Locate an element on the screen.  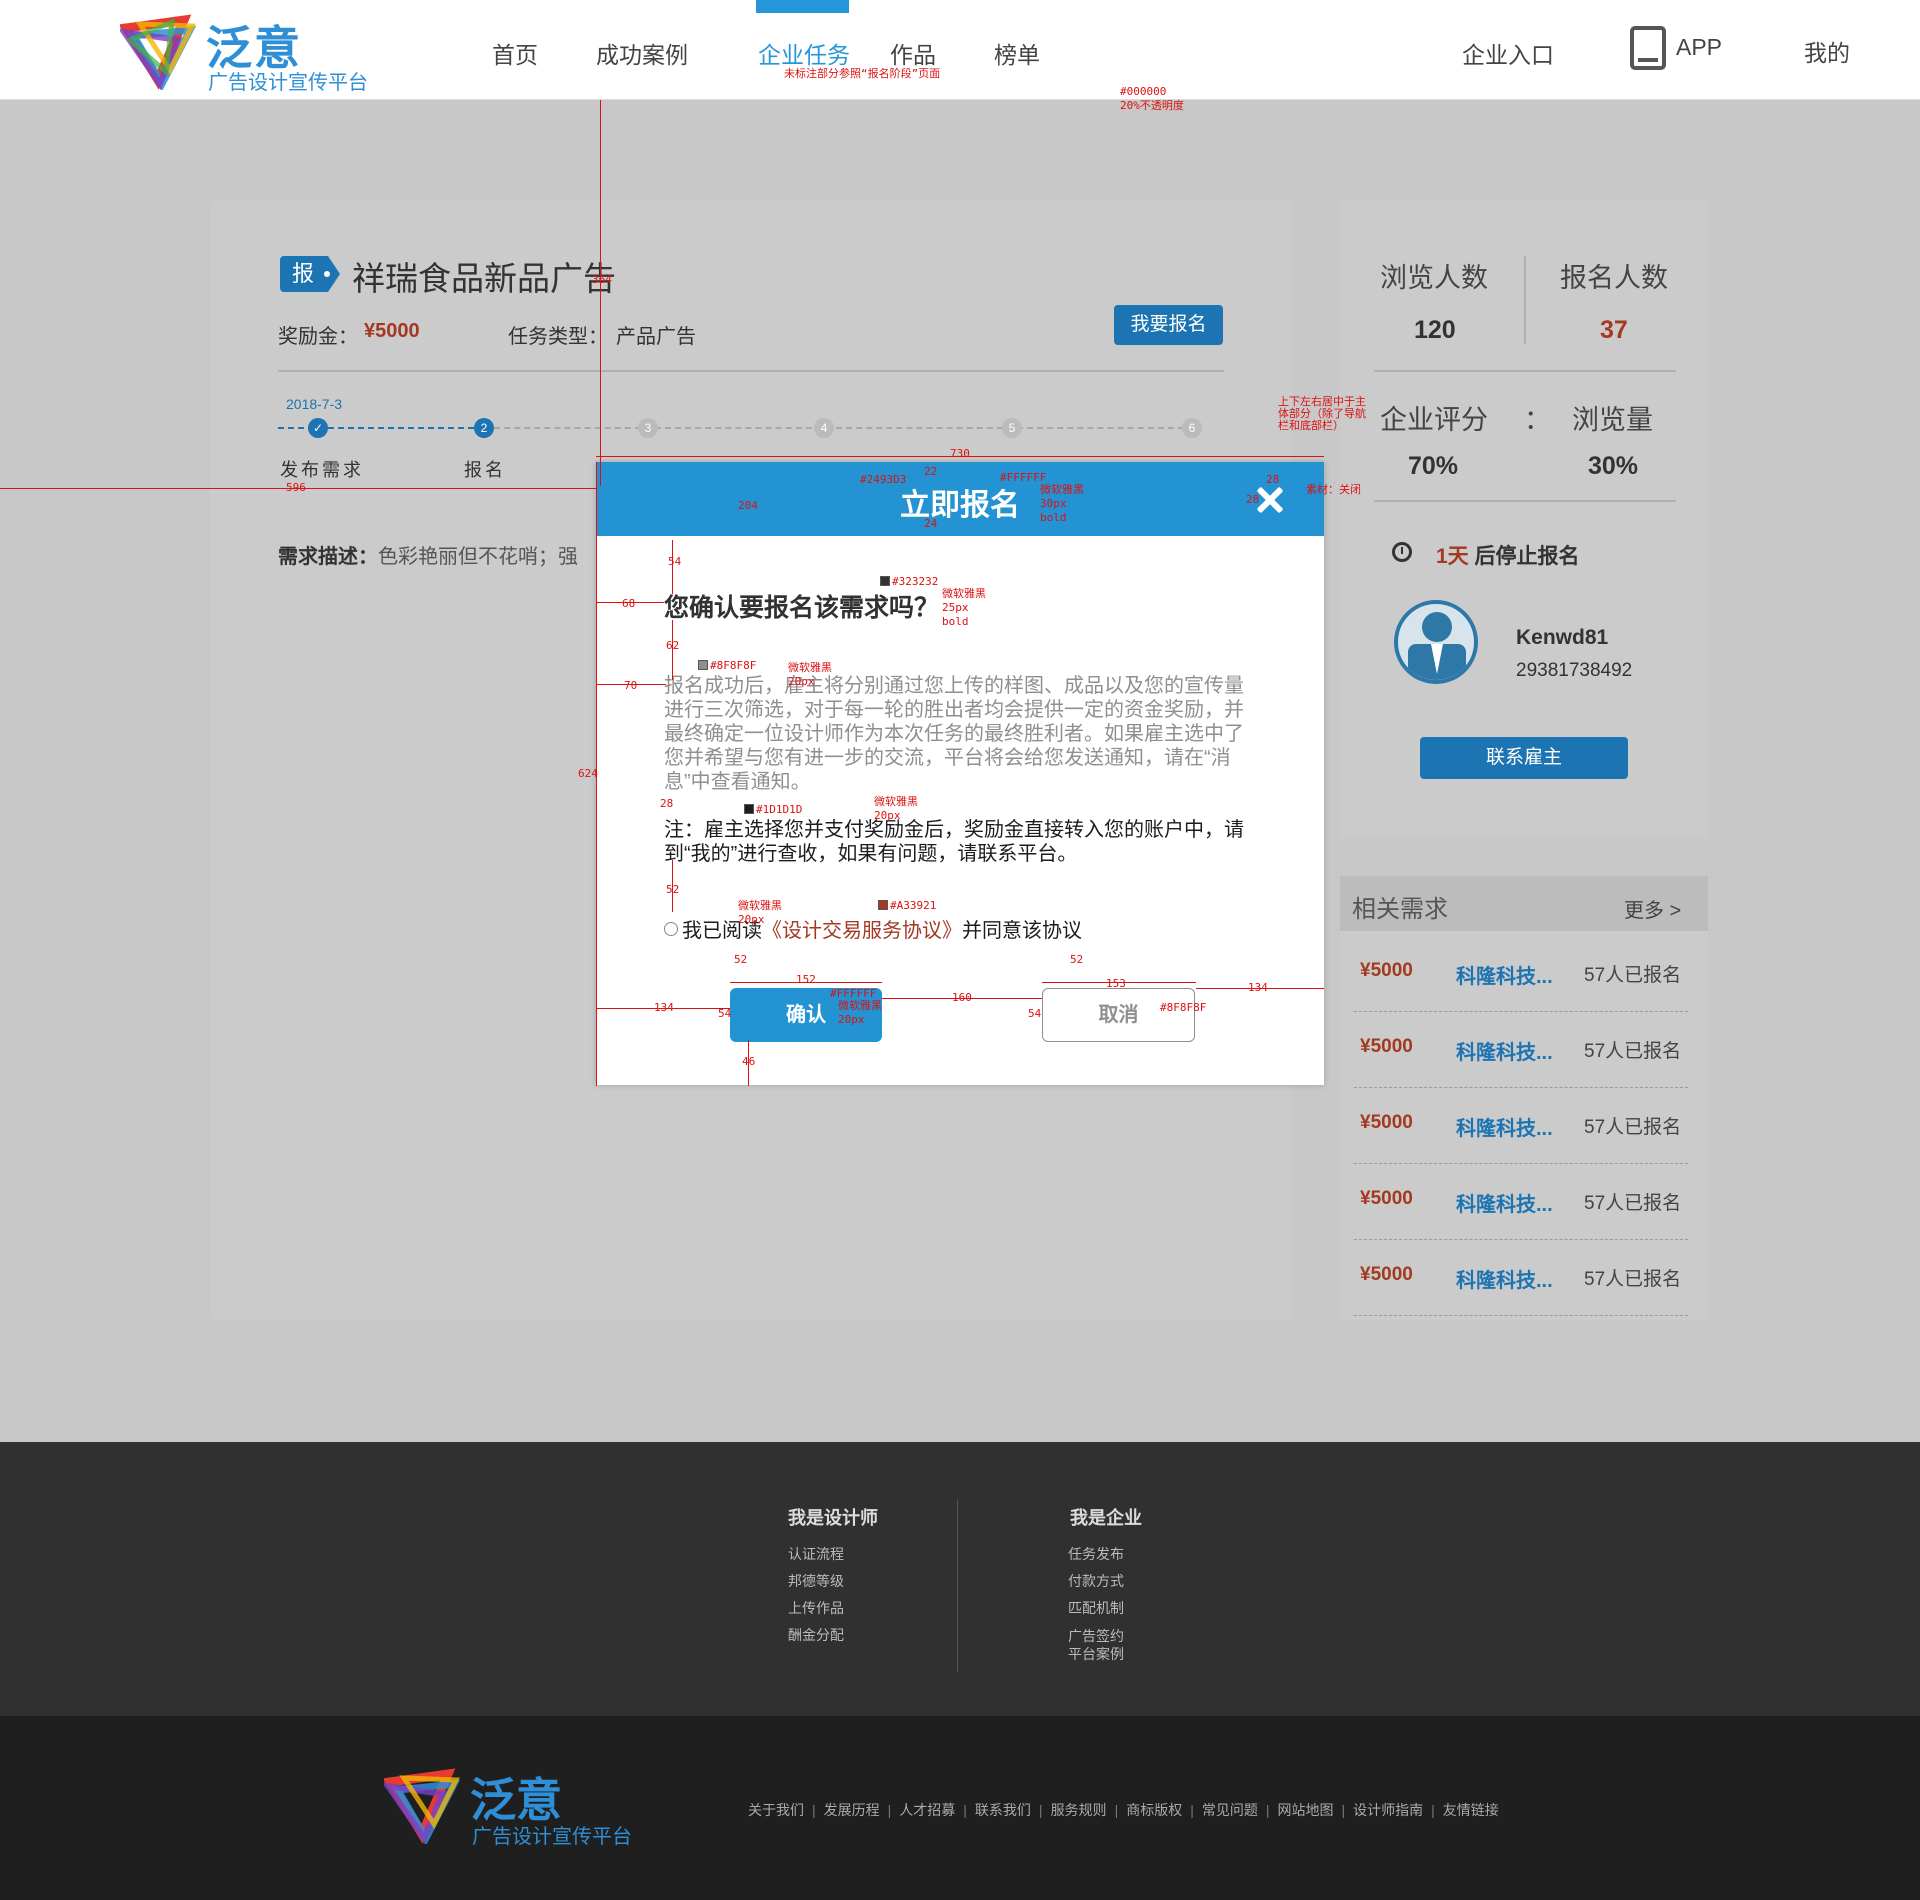
footer-logo: 泛意 广告设计宣传平台 is located at coordinates (524, 1806).